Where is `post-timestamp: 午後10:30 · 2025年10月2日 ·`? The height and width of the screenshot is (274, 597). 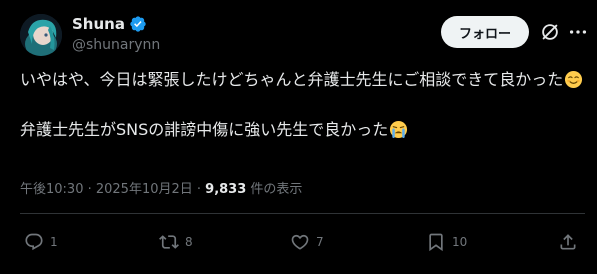
post-timestamp: 午後10:30 · 2025年10月2日 · is located at coordinates (112, 189).